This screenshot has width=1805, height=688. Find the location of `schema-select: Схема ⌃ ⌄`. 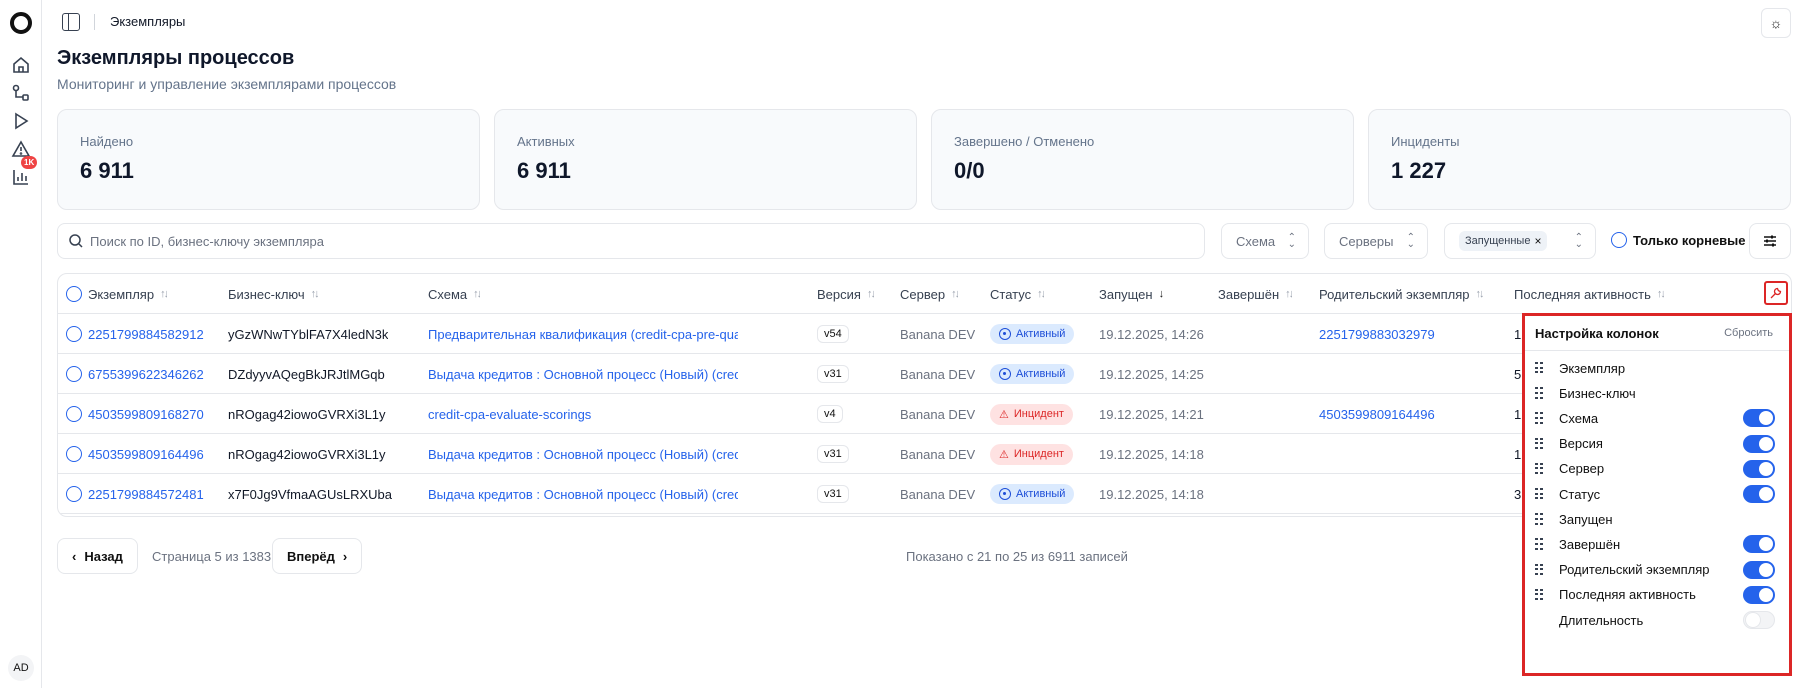

schema-select: Схема ⌃ ⌄ is located at coordinates (1265, 241).